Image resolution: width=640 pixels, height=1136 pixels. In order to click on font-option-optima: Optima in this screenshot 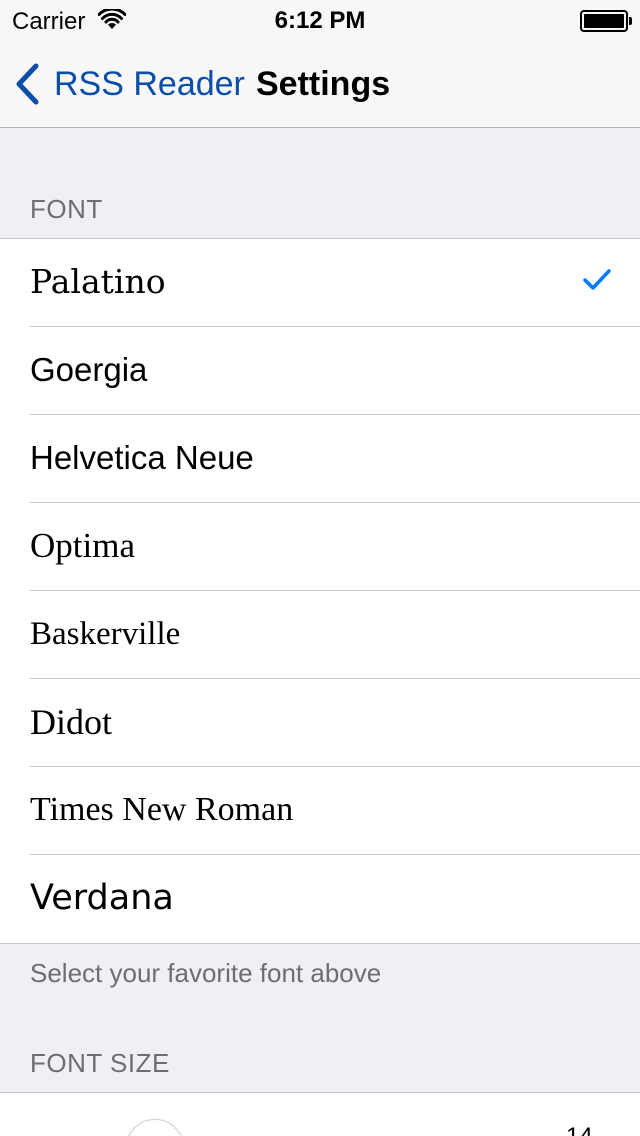, I will do `click(320, 547)`.